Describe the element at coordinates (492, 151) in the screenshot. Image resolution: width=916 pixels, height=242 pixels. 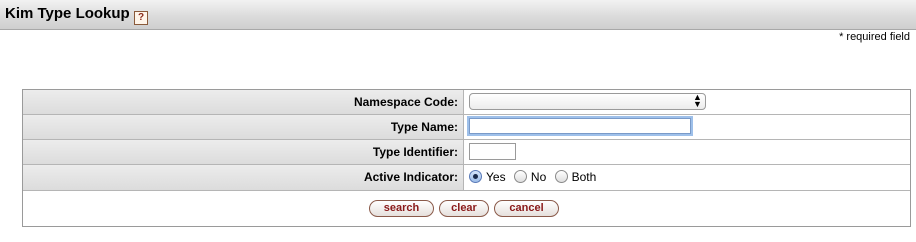
I see `type-identifier-input` at that location.